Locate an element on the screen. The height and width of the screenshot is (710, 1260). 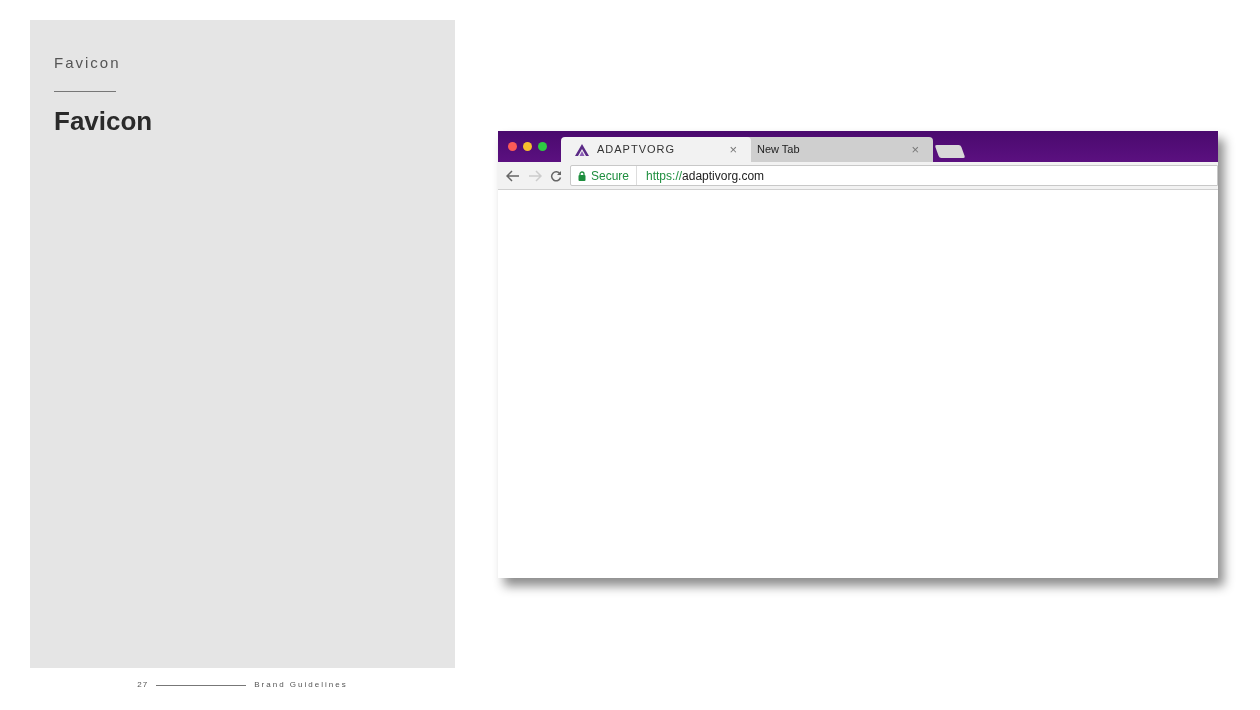
lock-icon is located at coordinates (582, 175).